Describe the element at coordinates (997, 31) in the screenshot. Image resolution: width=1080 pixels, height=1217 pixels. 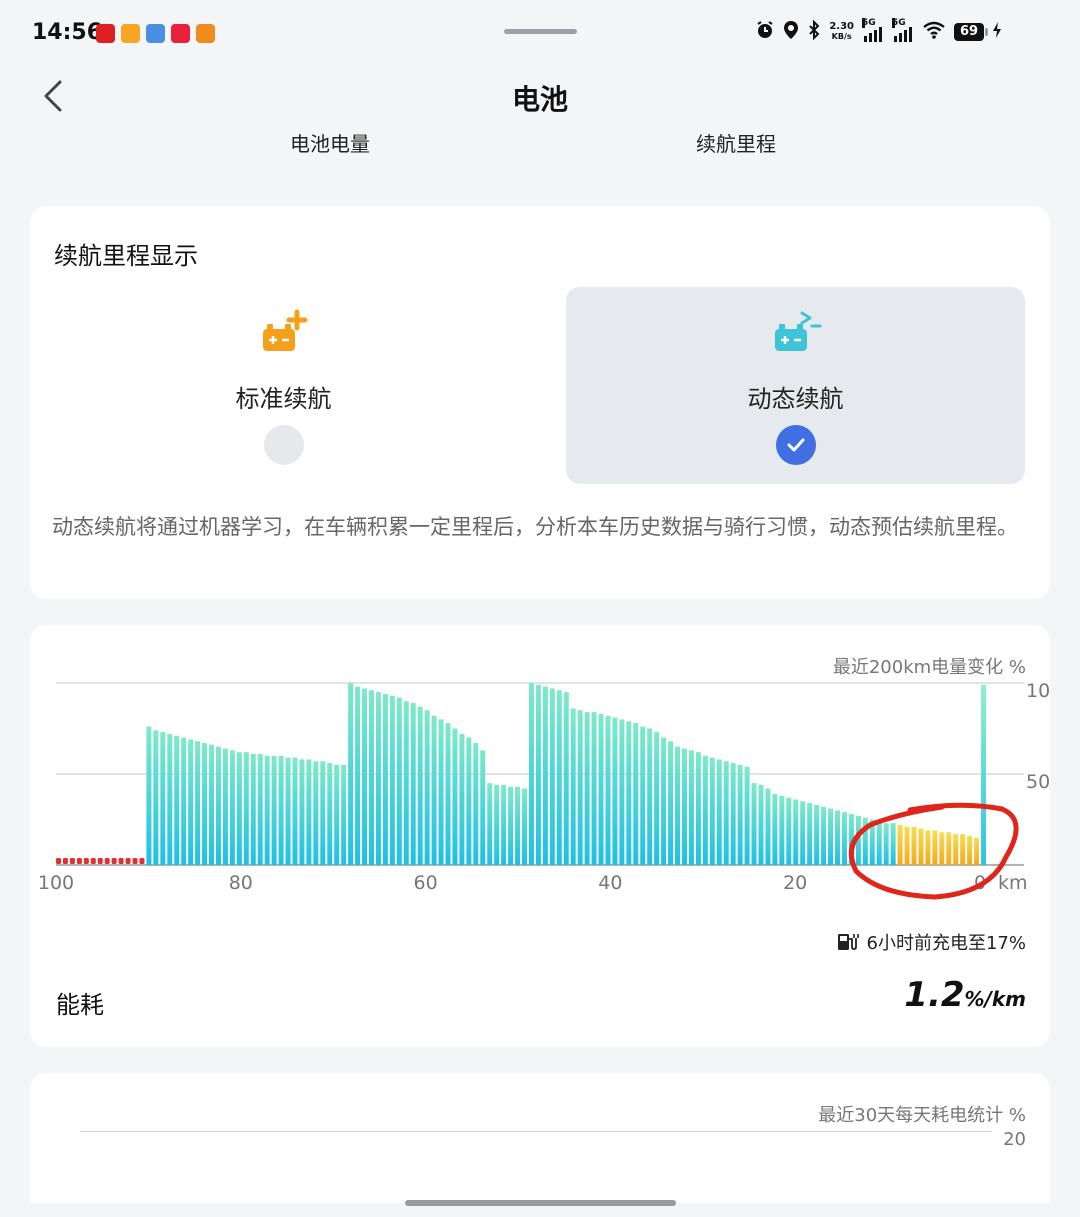
I see `charging-icon` at that location.